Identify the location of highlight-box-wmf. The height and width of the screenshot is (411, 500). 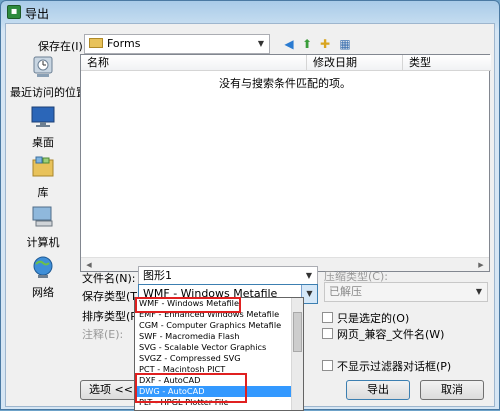
(188, 305).